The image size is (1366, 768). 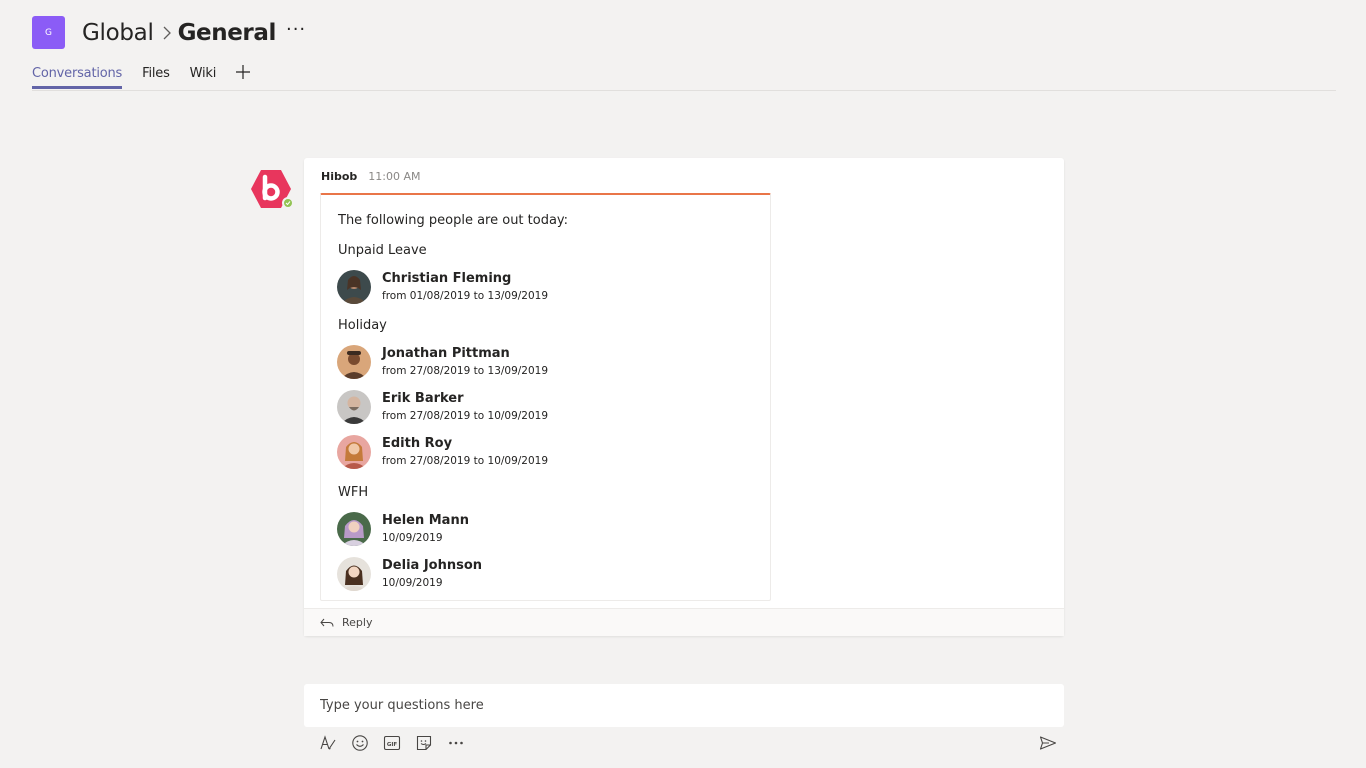 I want to click on emoji-icon, so click(x=360, y=743).